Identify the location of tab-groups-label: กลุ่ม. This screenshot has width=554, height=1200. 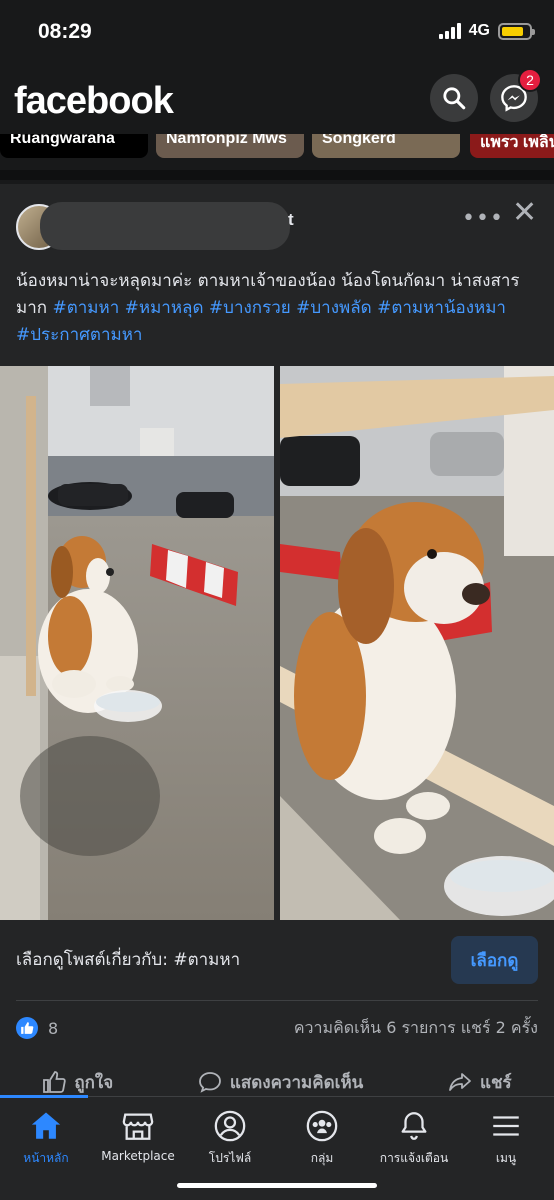
(322, 1158).